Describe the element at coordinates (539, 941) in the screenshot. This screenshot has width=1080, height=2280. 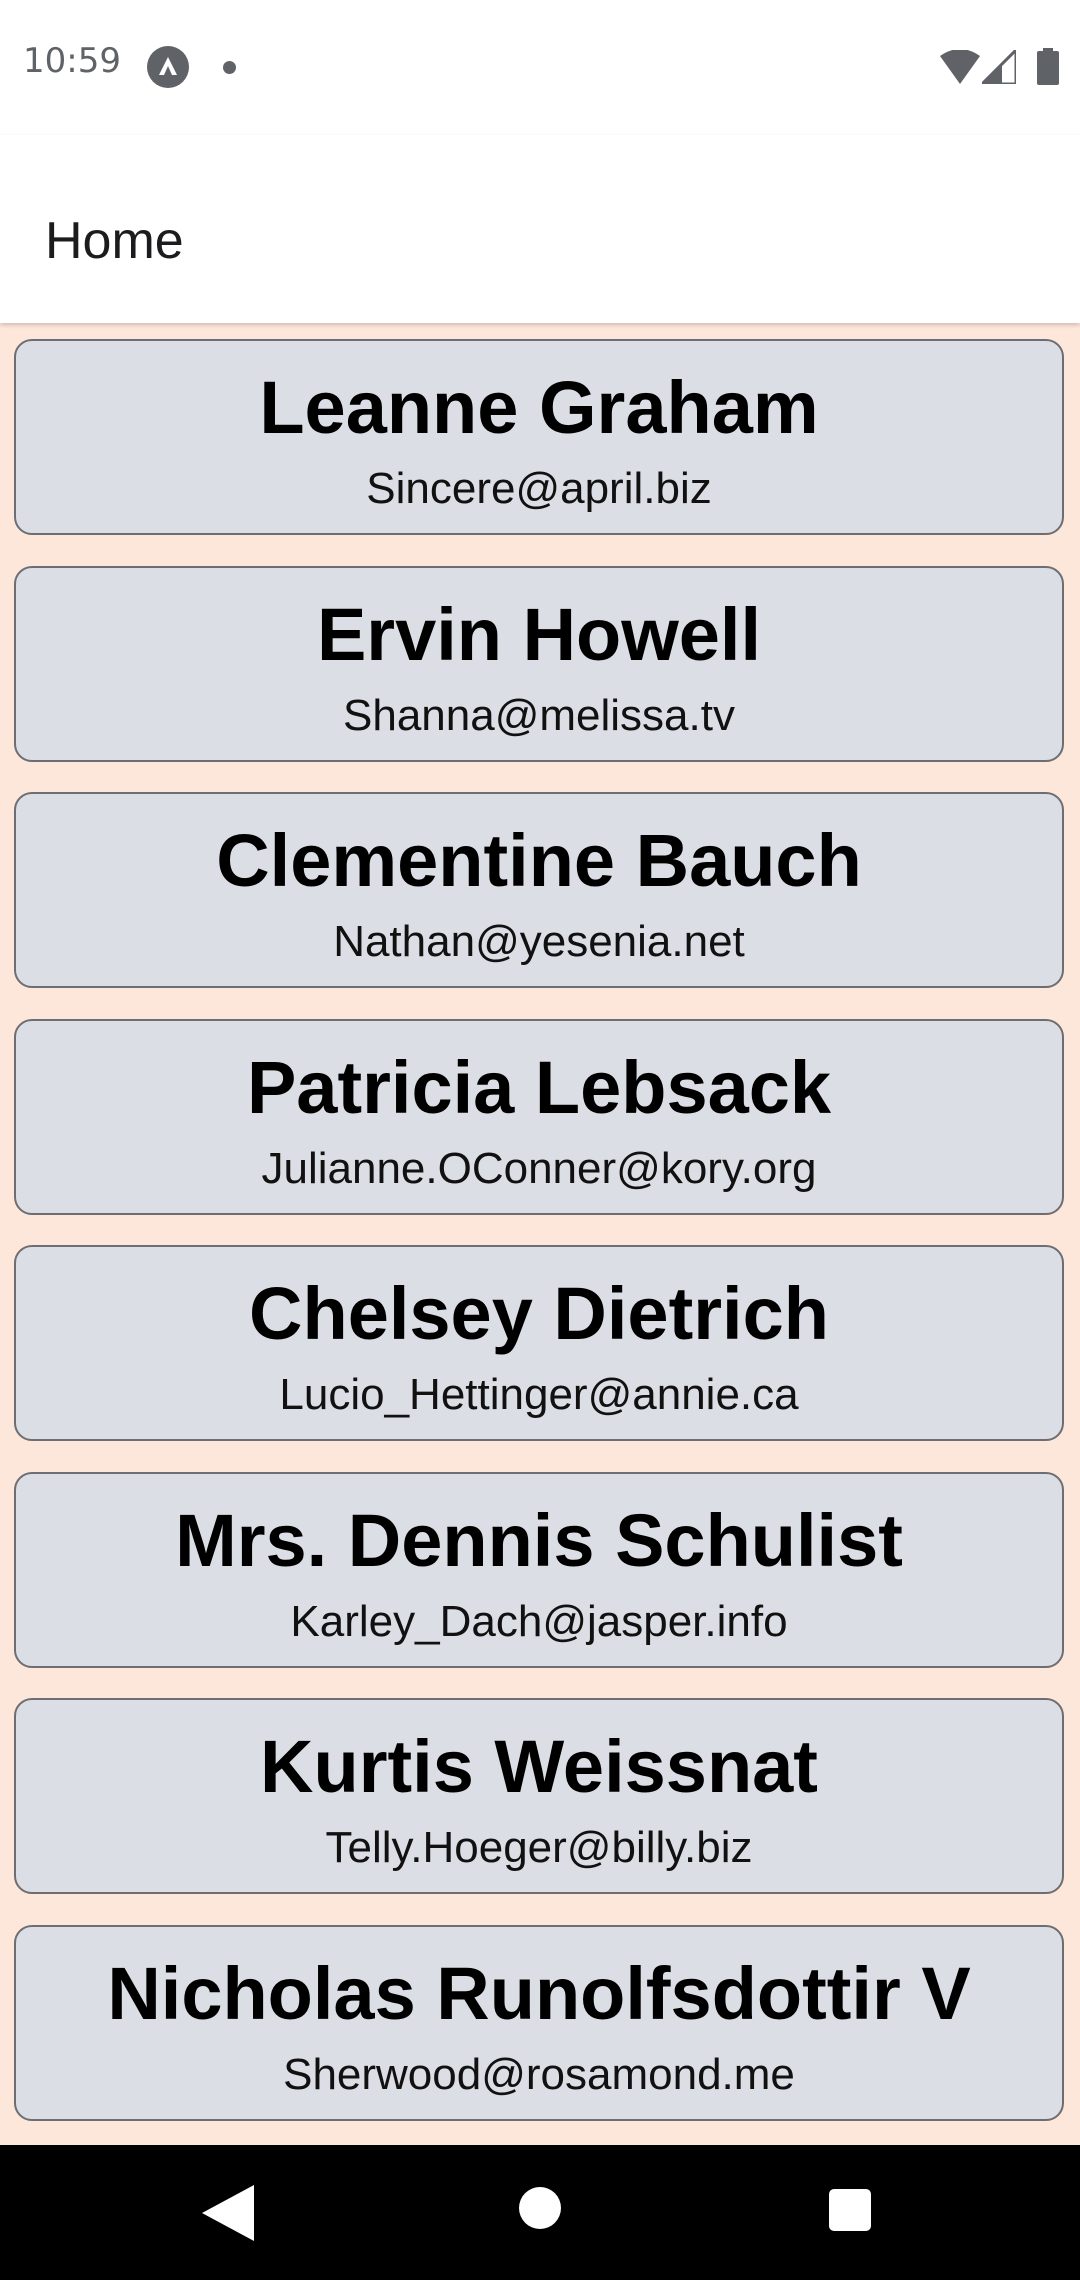
I see `user-email: Nathan@yesenia.net` at that location.